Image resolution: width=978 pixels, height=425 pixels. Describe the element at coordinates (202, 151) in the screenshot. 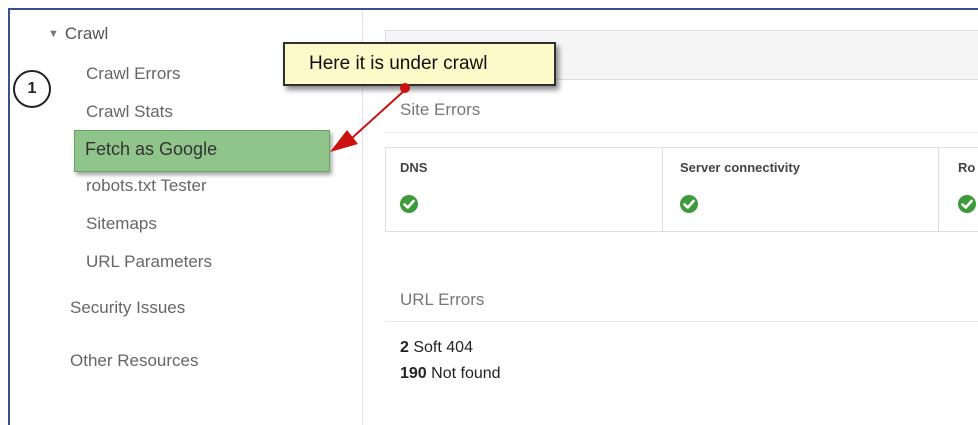

I see `sidebar-item-fetch-as-google: Fetch as Google` at that location.